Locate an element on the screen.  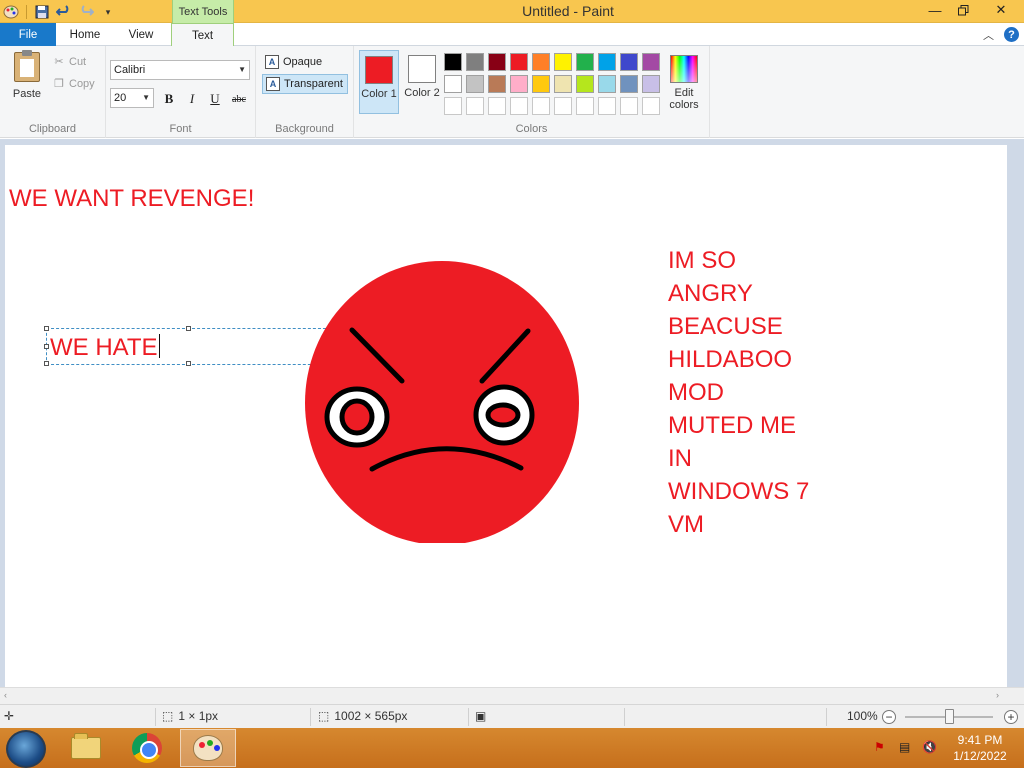
strikethrough-button: abc is located at coordinates (239, 99).